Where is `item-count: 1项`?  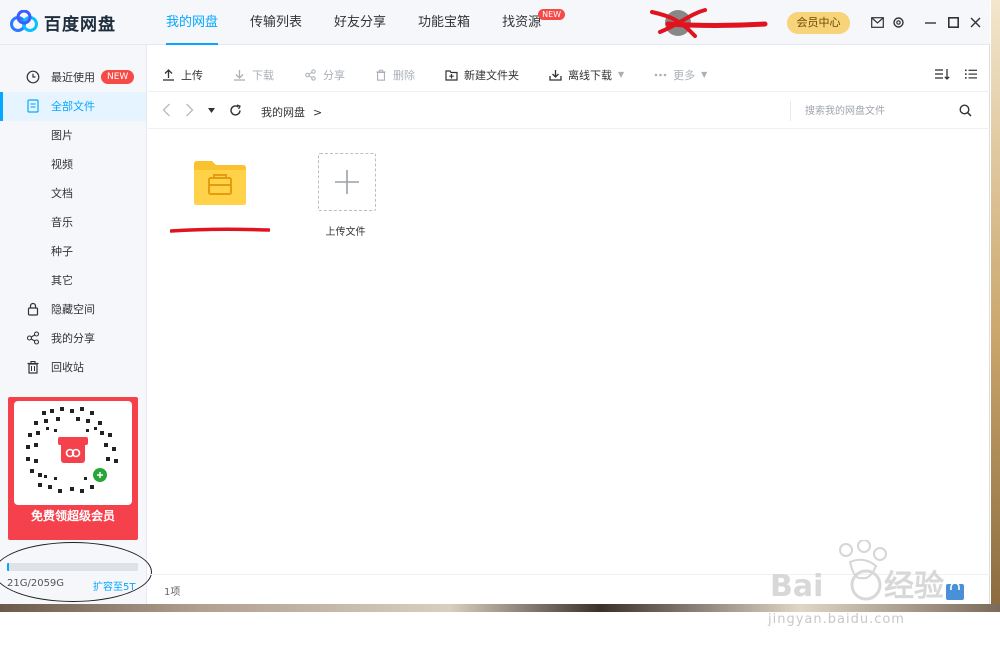 item-count: 1项 is located at coordinates (172, 592).